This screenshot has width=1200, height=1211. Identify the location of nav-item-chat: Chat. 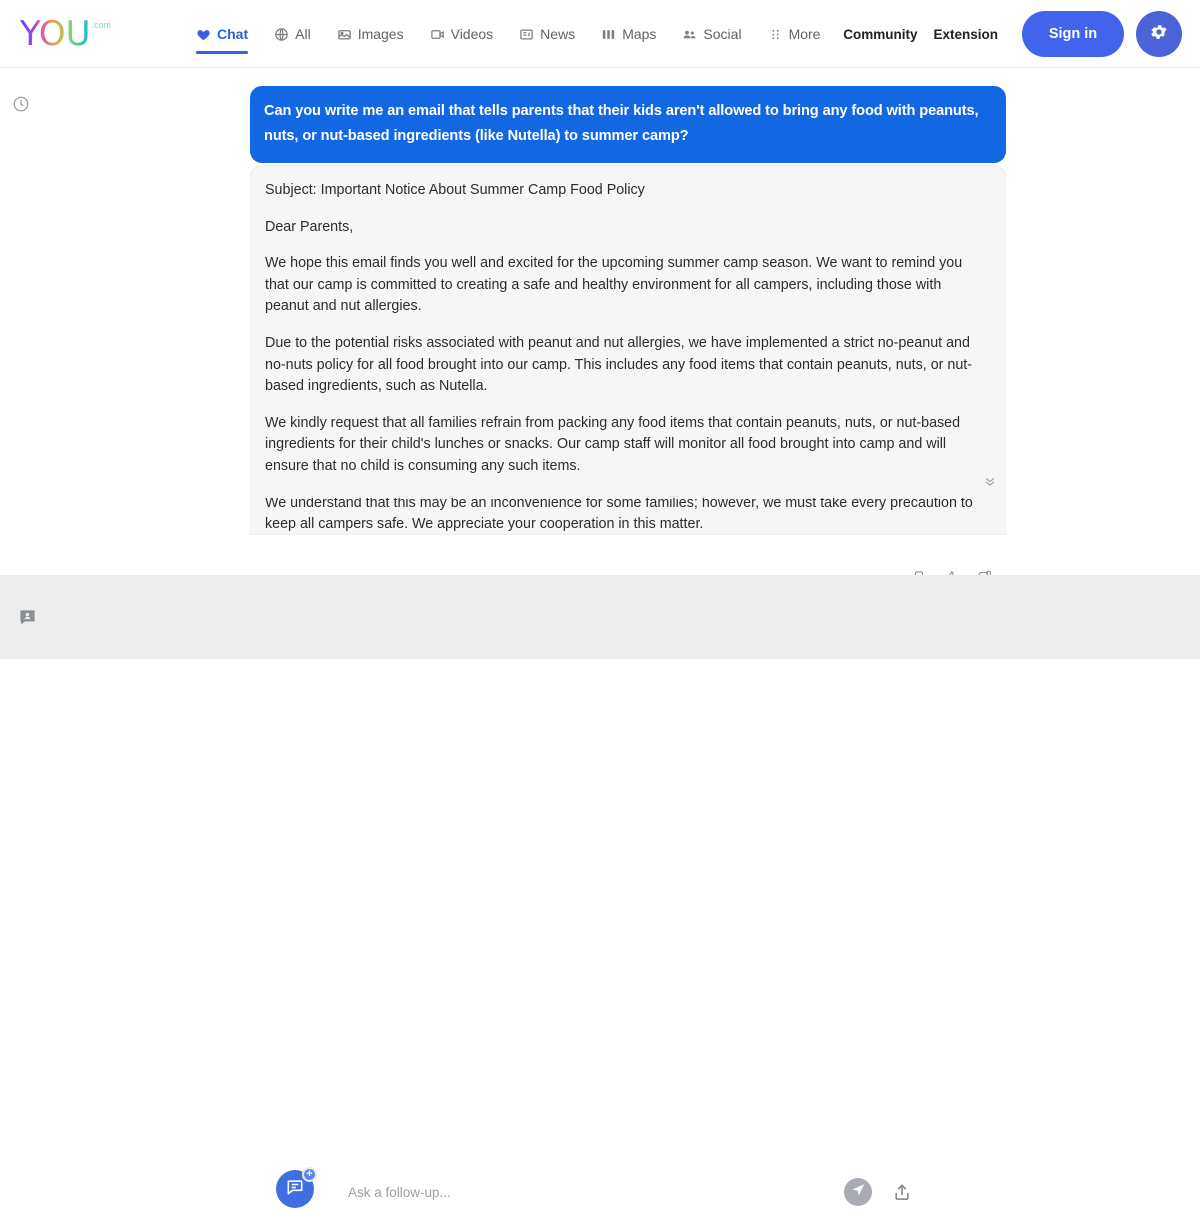
(222, 34).